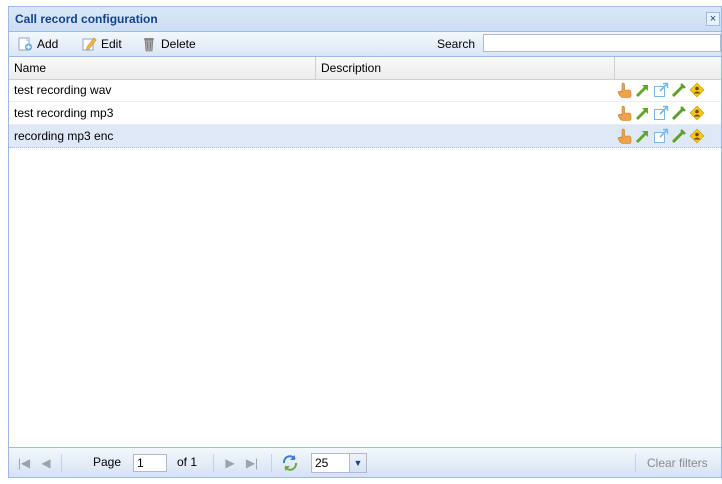  Describe the element at coordinates (162, 68) in the screenshot. I see `column-header-name: Name` at that location.